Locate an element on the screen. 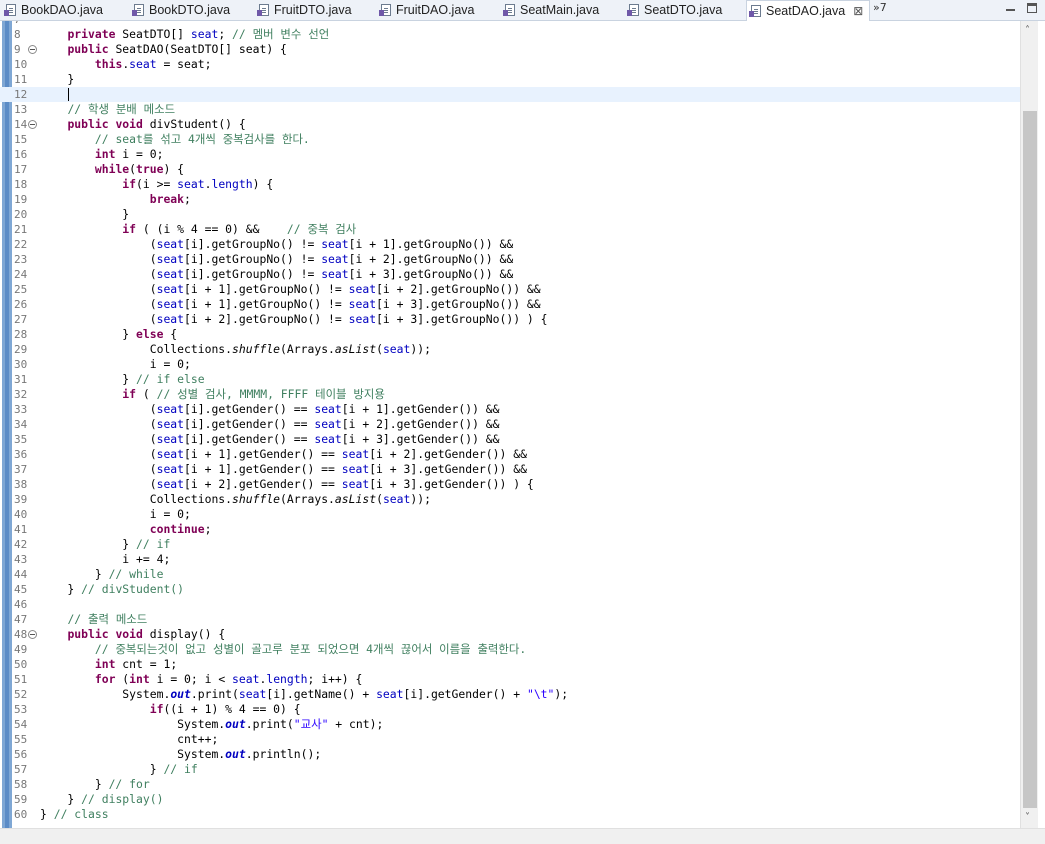 This screenshot has height=844, width=1045. tab-fruitdao: FruitDAO.java is located at coordinates (427, 10).